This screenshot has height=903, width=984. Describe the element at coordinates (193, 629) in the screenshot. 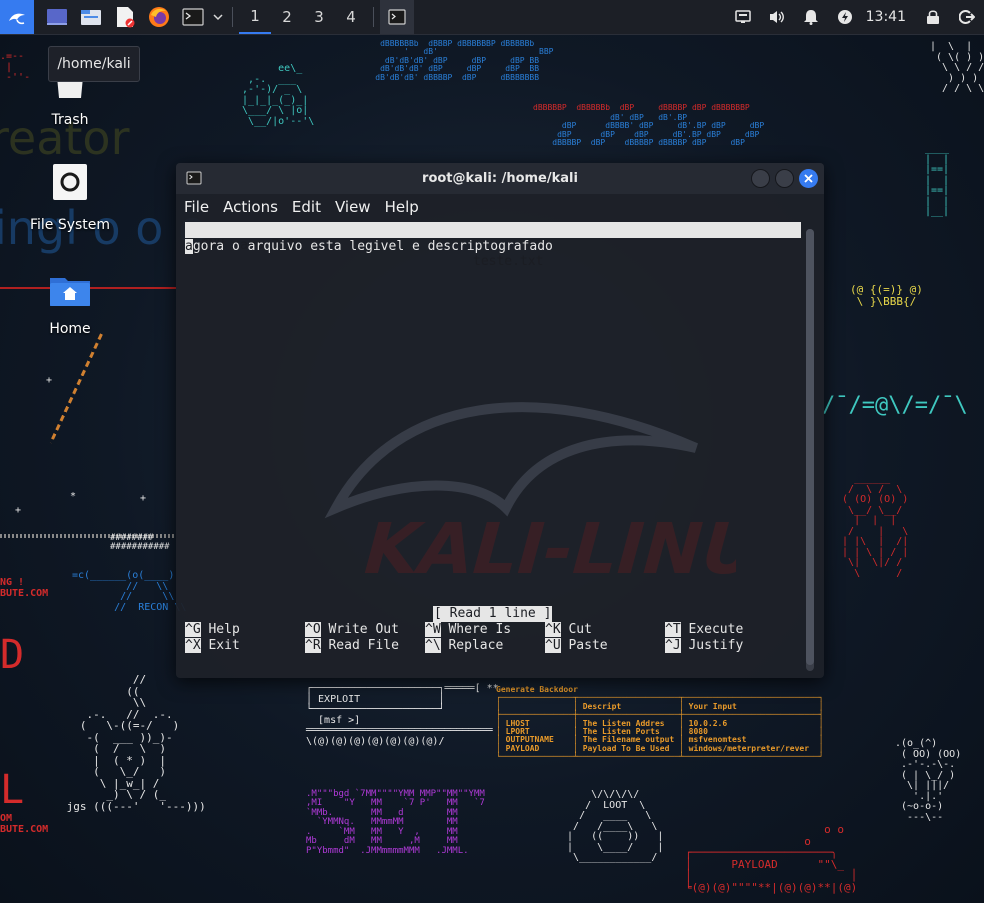

I see `shortcut-key: ^G` at that location.